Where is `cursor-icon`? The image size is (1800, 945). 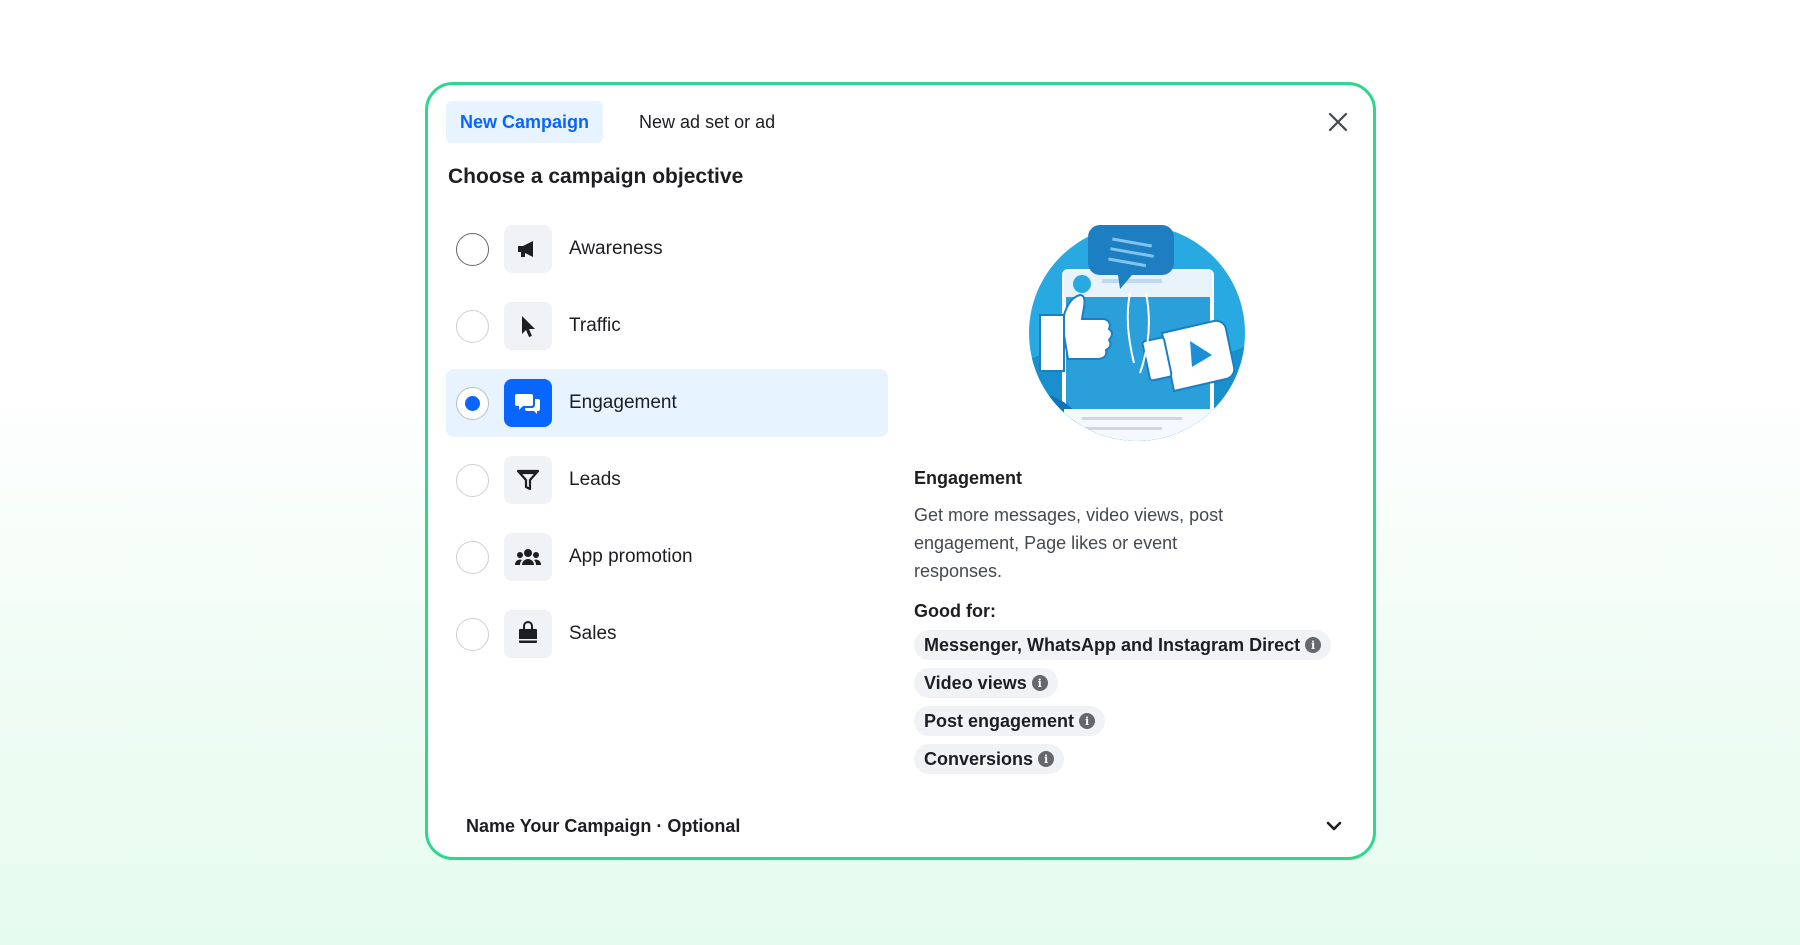 cursor-icon is located at coordinates (528, 326).